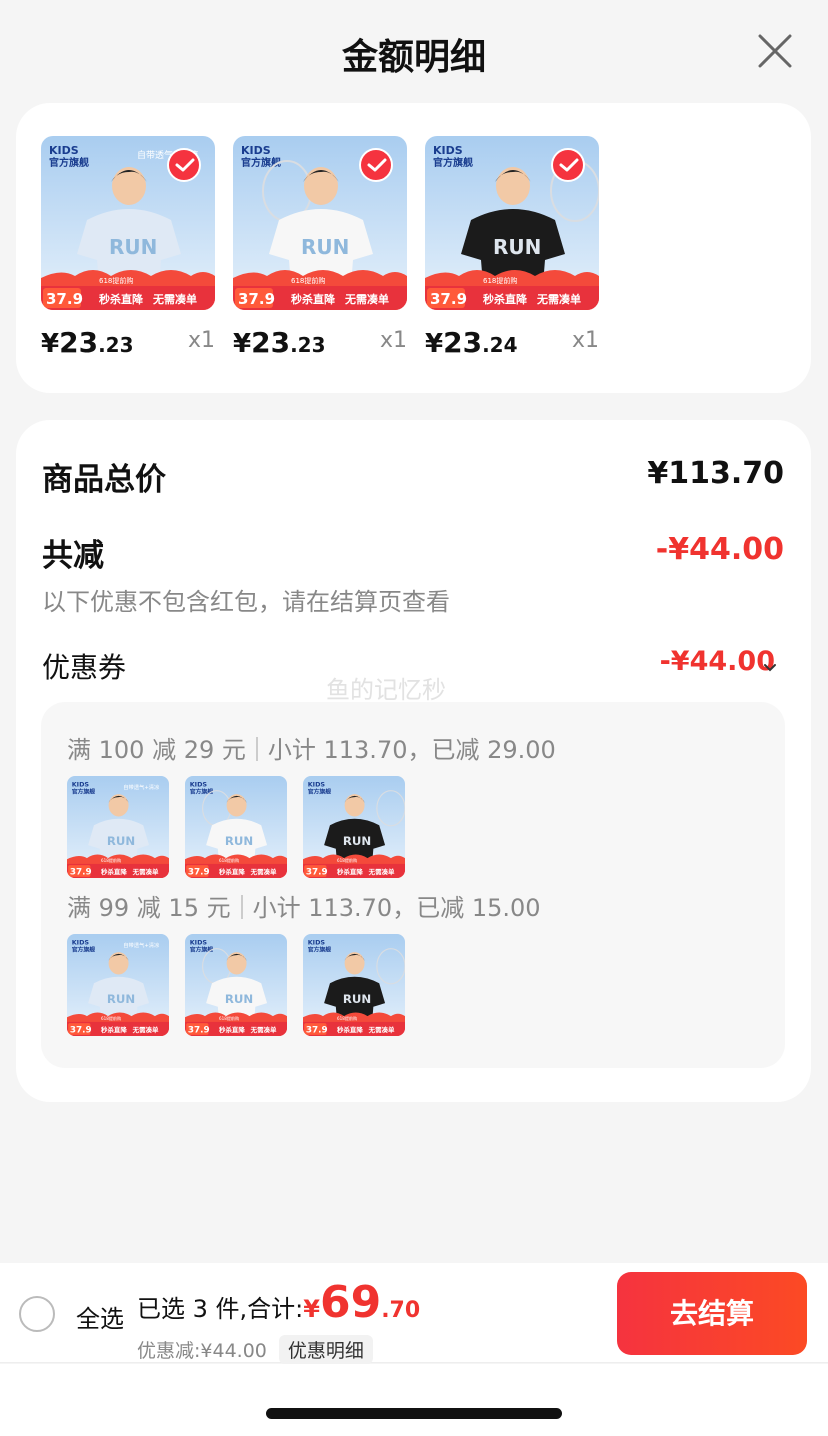 The image size is (828, 1436). What do you see at coordinates (719, 549) in the screenshot?
I see `total-reduction-value: -¥44.00` at bounding box center [719, 549].